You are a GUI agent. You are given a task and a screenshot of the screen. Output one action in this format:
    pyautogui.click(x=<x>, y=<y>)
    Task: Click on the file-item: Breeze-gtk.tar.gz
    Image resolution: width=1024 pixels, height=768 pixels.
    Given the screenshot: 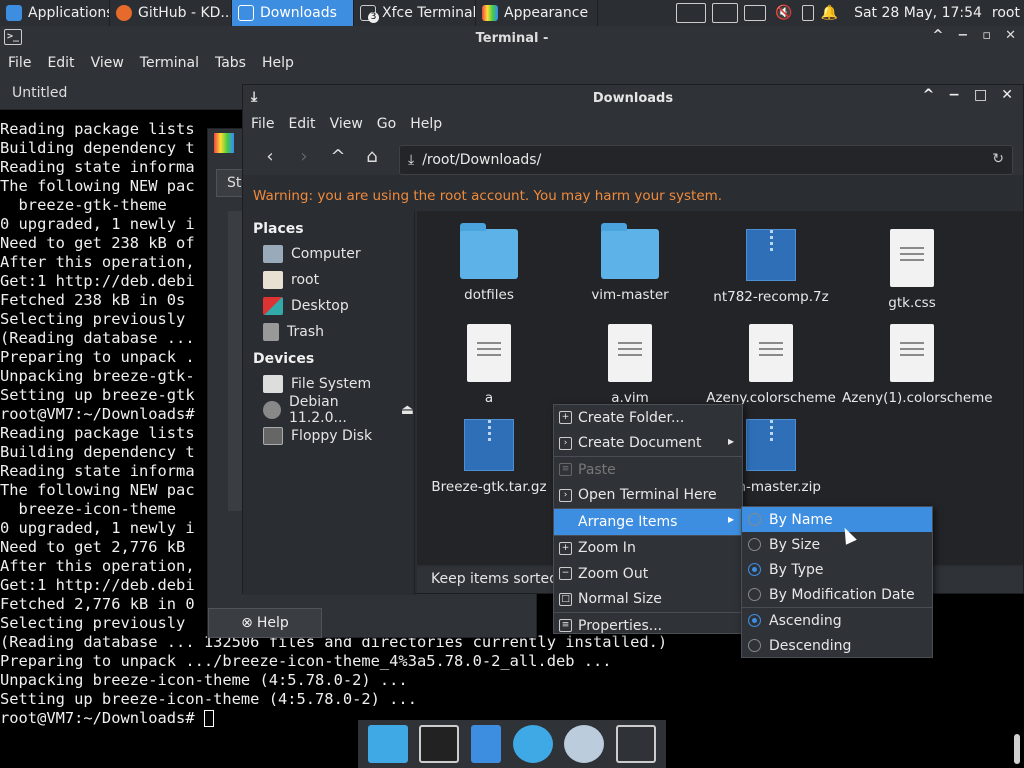 What is the action you would take?
    pyautogui.click(x=489, y=457)
    